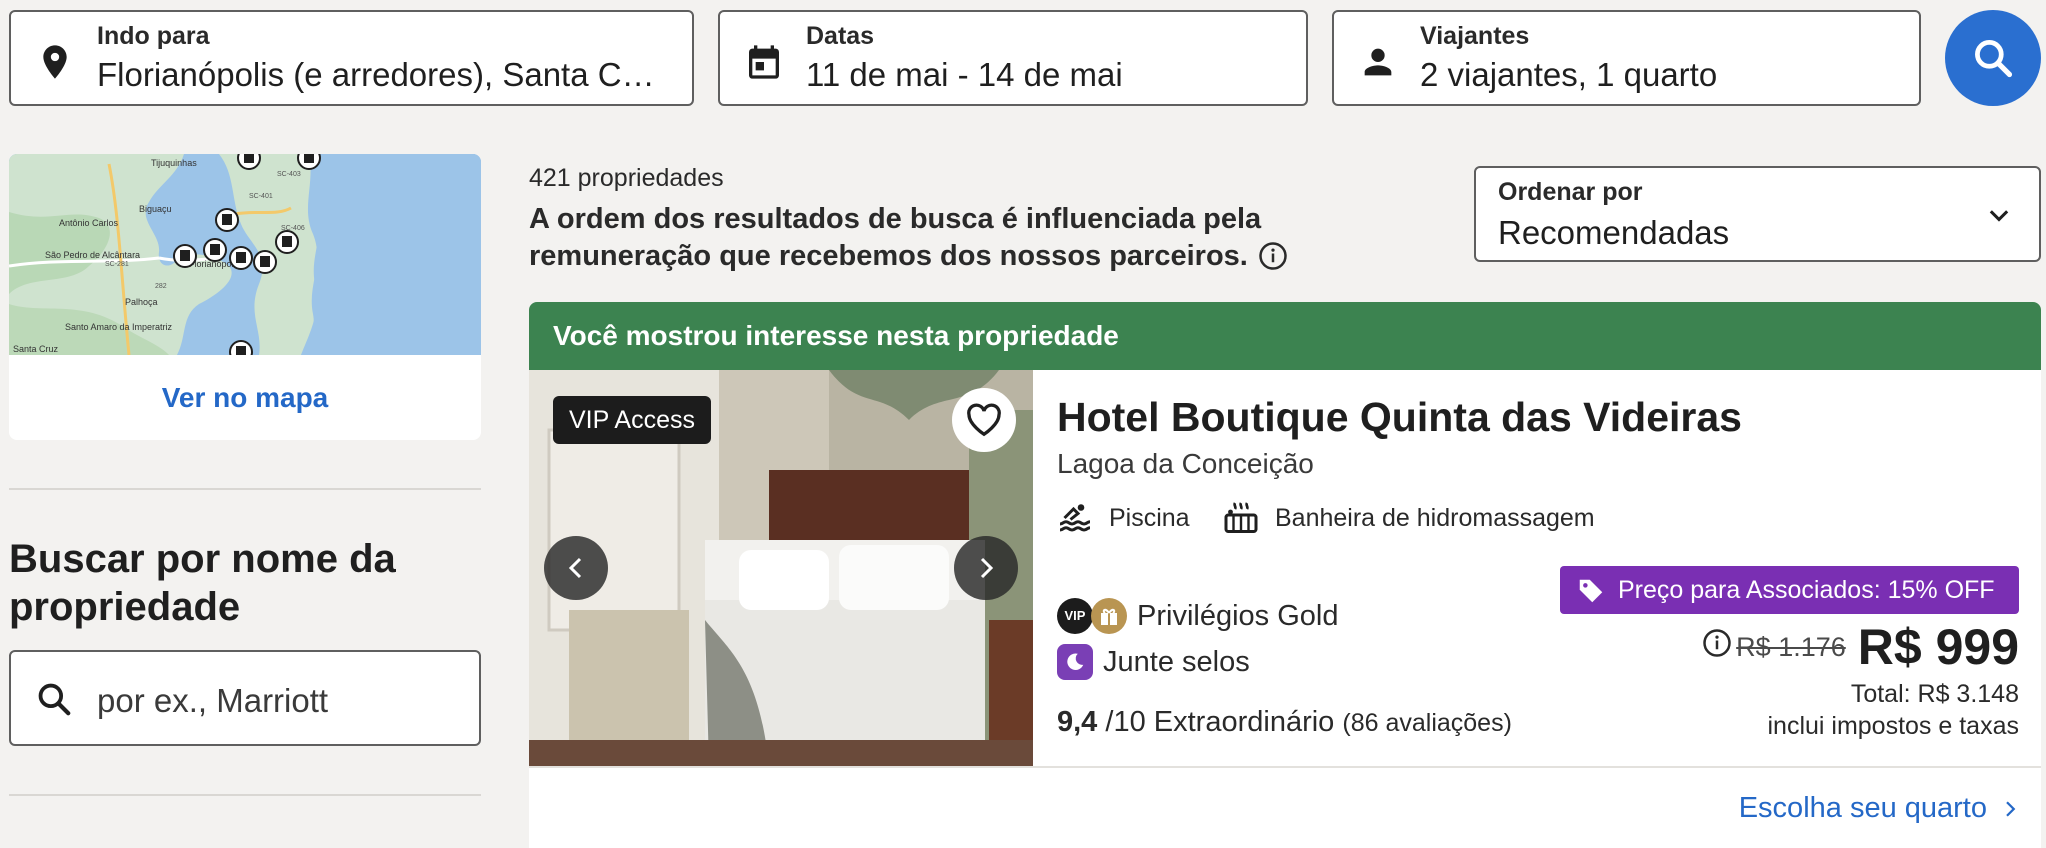 This screenshot has height=848, width=2046. I want to click on dates-value: 11 de mai - 14 de mai, so click(964, 74).